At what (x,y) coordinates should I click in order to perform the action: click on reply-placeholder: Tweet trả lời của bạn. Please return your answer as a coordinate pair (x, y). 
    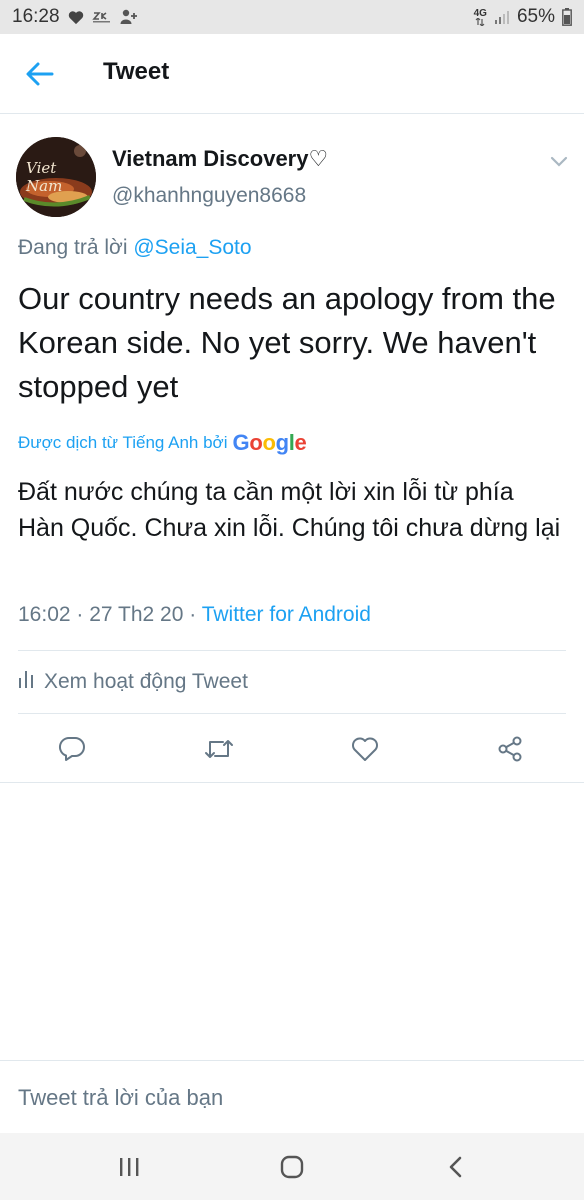
    Looking at the image, I should click on (121, 1097).